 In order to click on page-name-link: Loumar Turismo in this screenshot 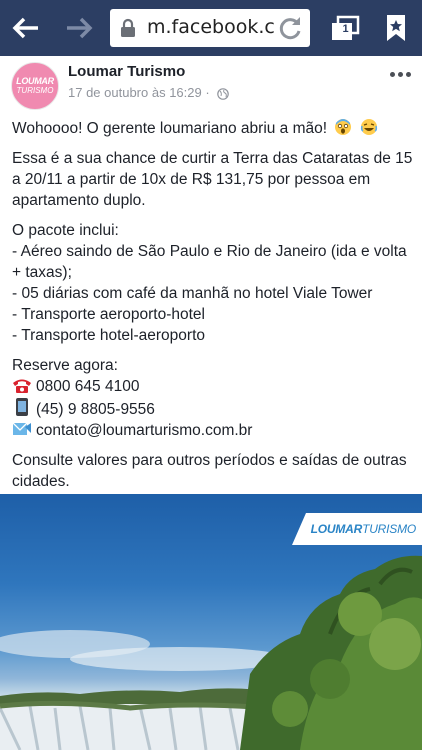, I will do `click(126, 71)`.